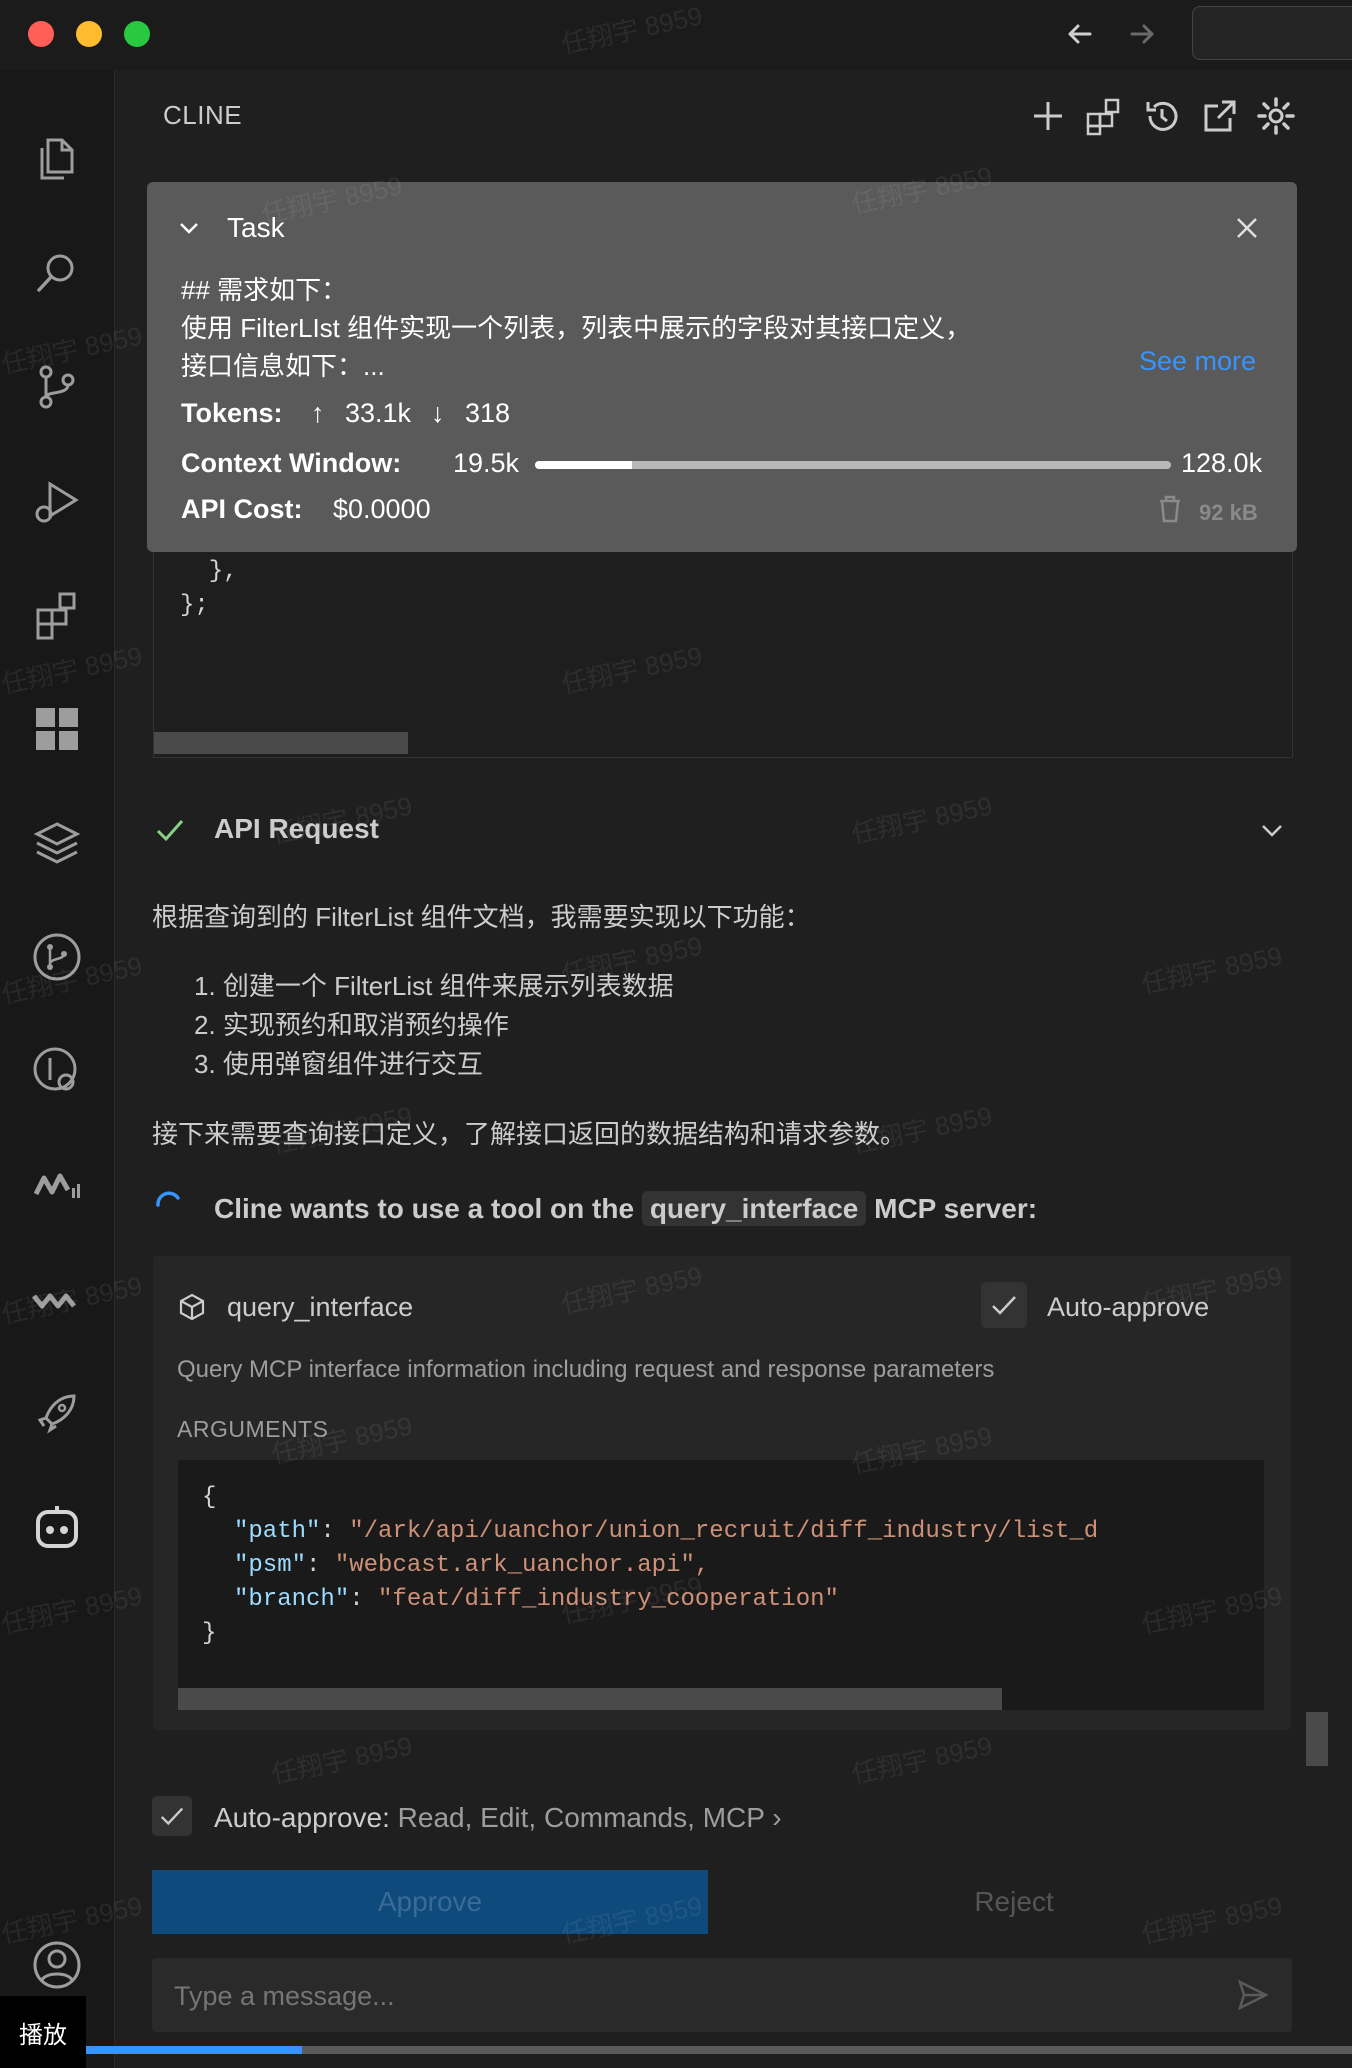  I want to click on explorer-icon, so click(57, 159).